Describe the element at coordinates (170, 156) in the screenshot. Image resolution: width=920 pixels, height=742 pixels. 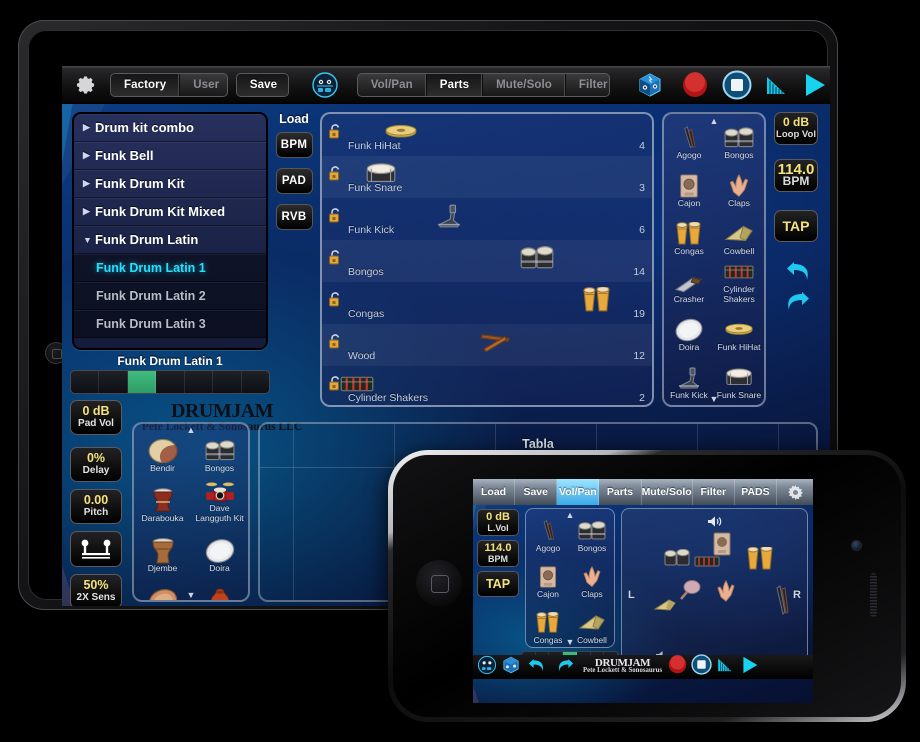
I see `preset-row: ▶ Funk Bell` at that location.